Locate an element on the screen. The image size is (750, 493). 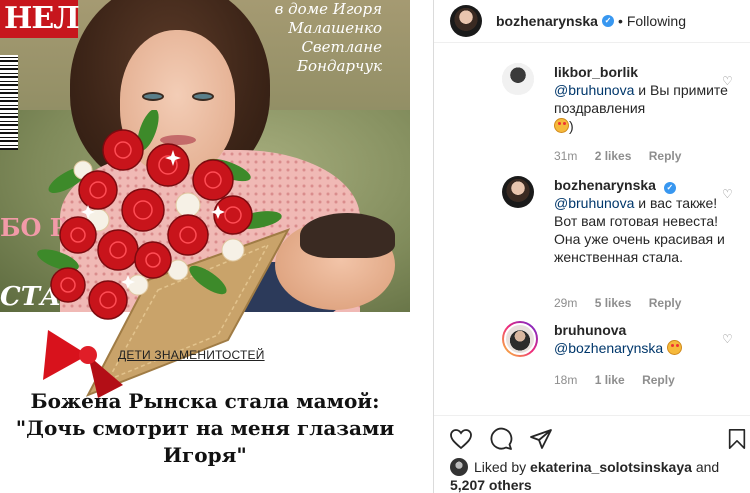
liker-username: ekaterina_solotsinskaya is located at coordinates (611, 467).